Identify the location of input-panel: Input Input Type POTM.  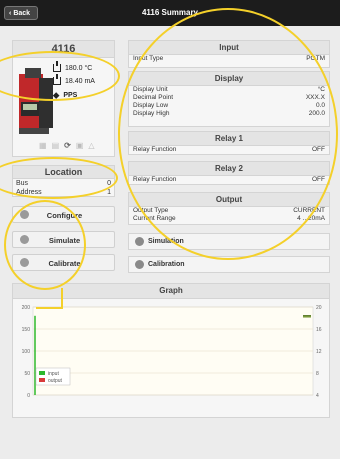
(229, 54).